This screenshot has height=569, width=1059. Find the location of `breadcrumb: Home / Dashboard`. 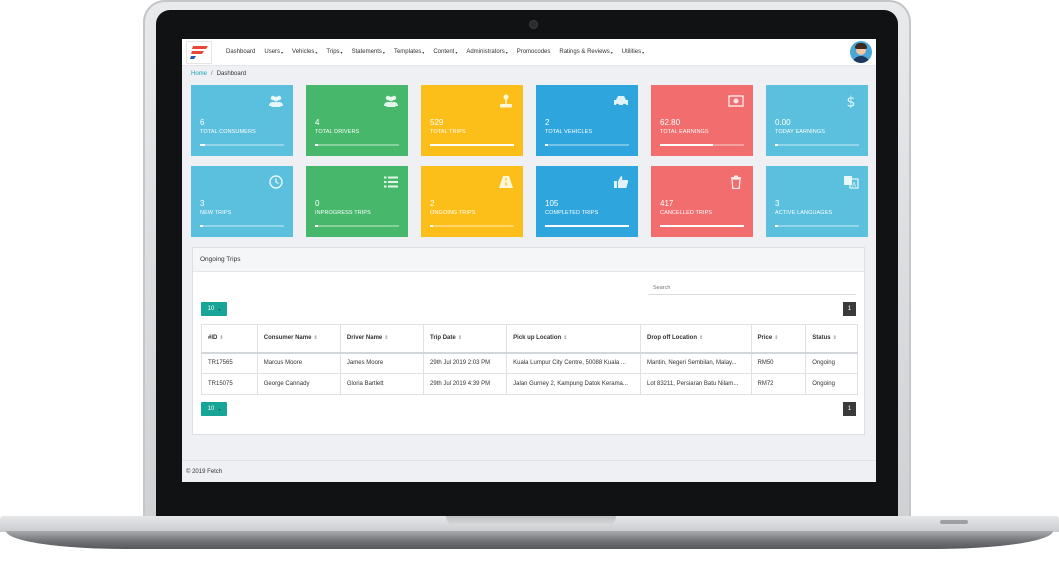

breadcrumb: Home / Dashboard is located at coordinates (218, 74).